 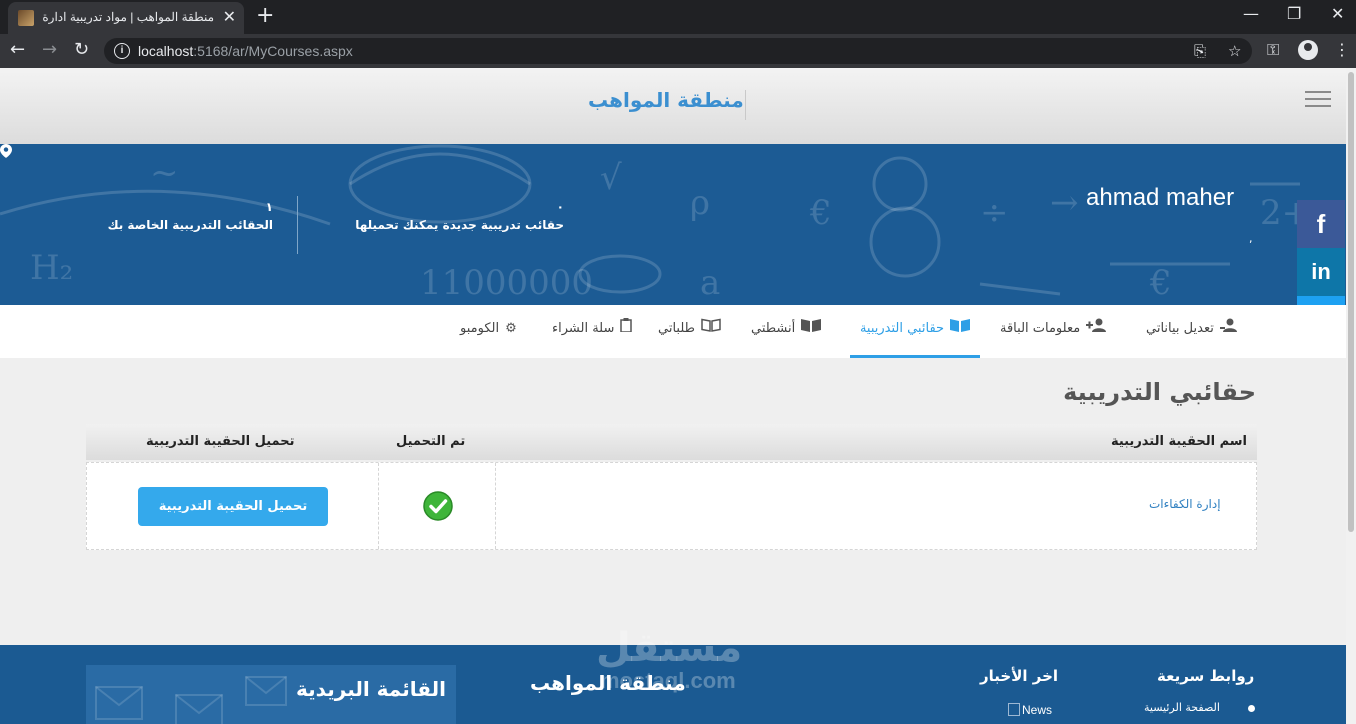 What do you see at coordinates (1318, 100) in the screenshot?
I see `hamburger-menu-icon` at bounding box center [1318, 100].